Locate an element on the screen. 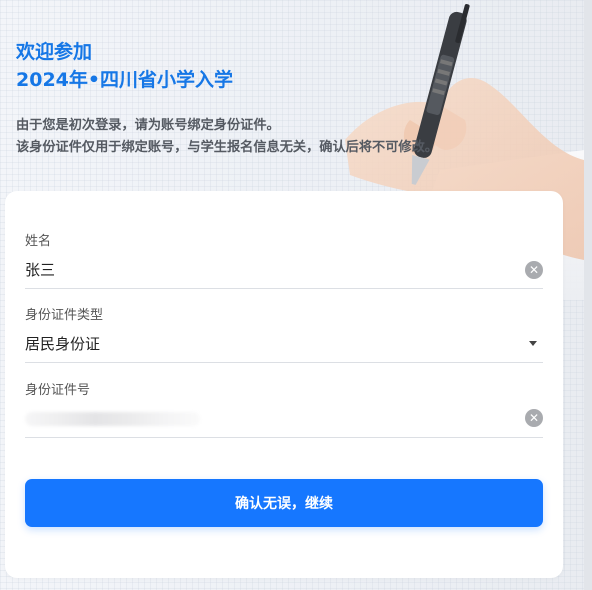 Image resolution: width=592 pixels, height=590 pixels. name-label: 姓名 is located at coordinates (38, 241).